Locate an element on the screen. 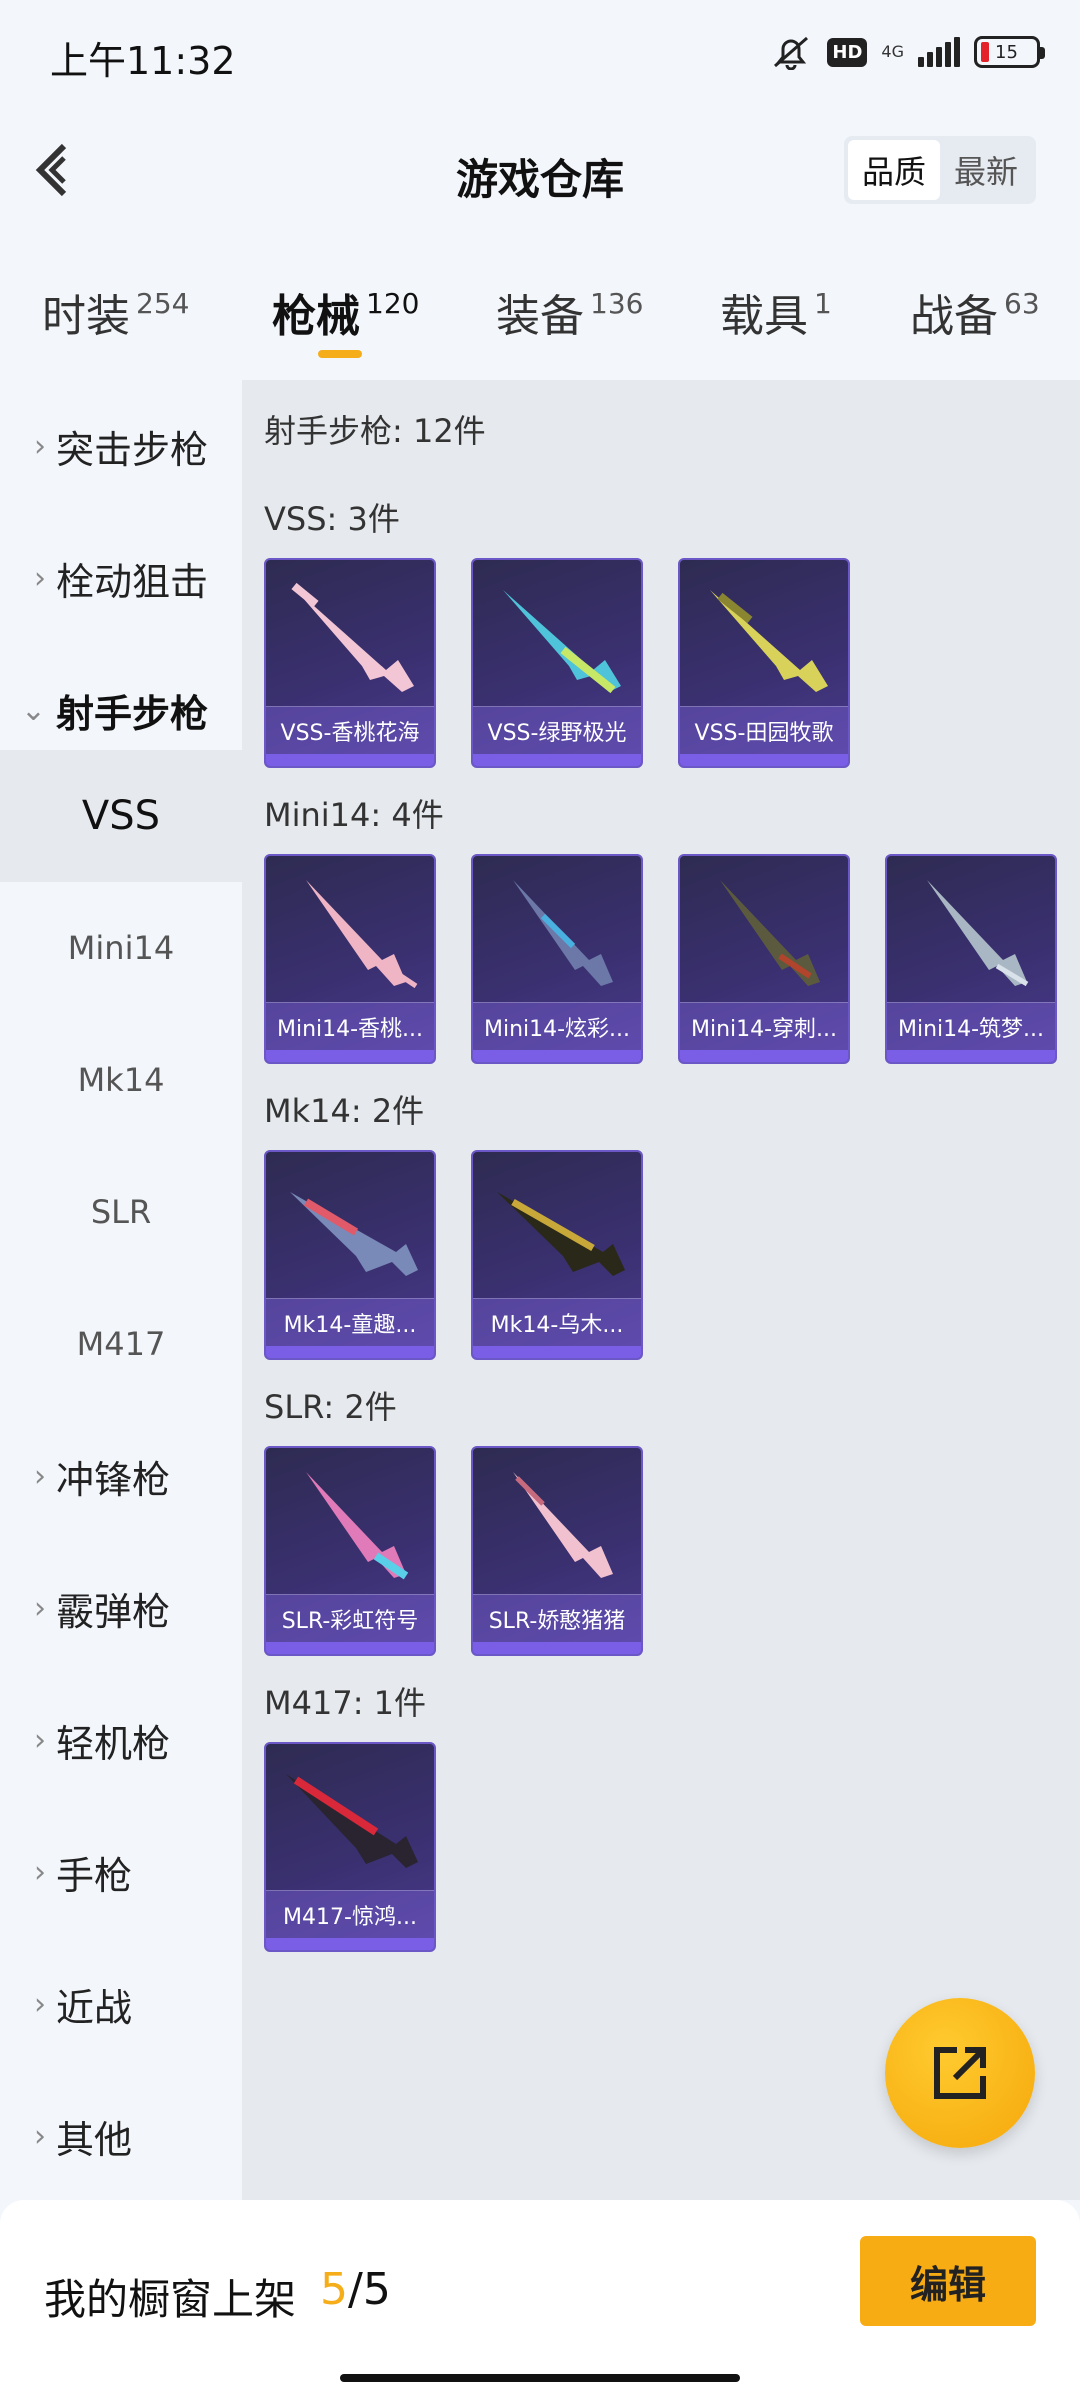 The image size is (1080, 2400). item-card: SLR-彩虹符号 is located at coordinates (350, 1551).